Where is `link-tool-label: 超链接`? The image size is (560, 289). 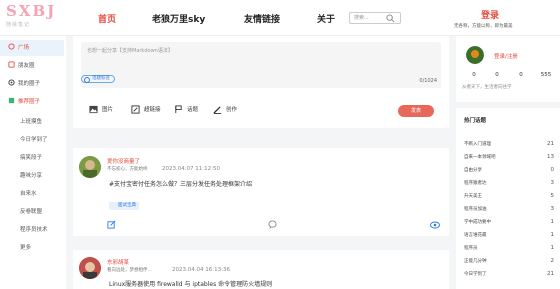
link-tool-label: 超链接 is located at coordinates (152, 110).